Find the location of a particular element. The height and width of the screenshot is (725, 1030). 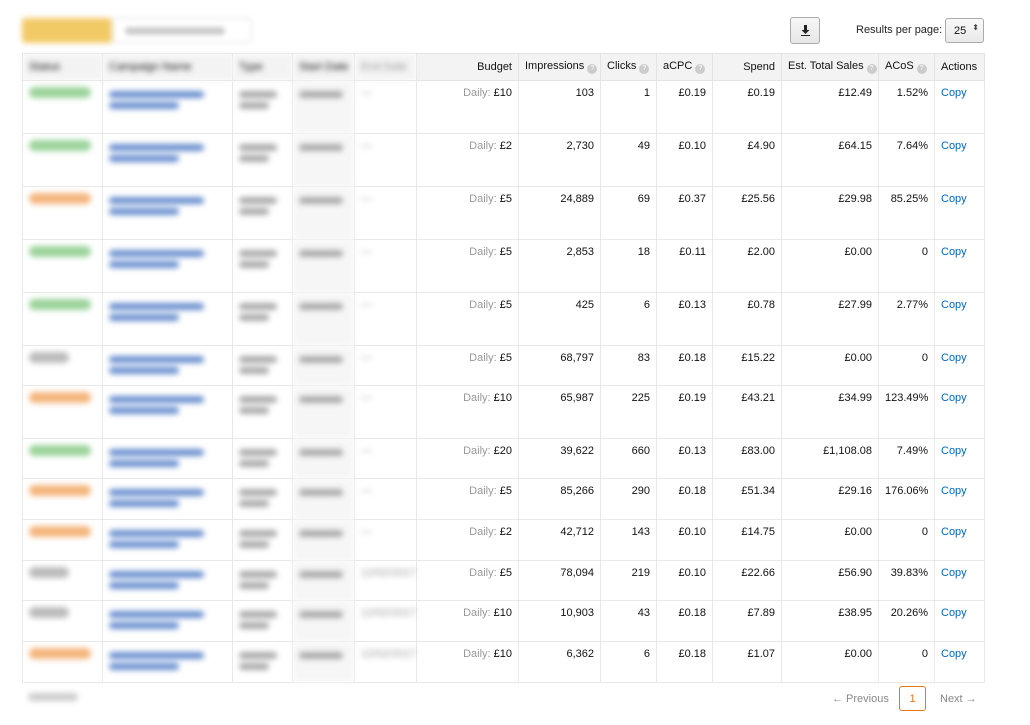

page-1-button: 1 is located at coordinates (912, 698).